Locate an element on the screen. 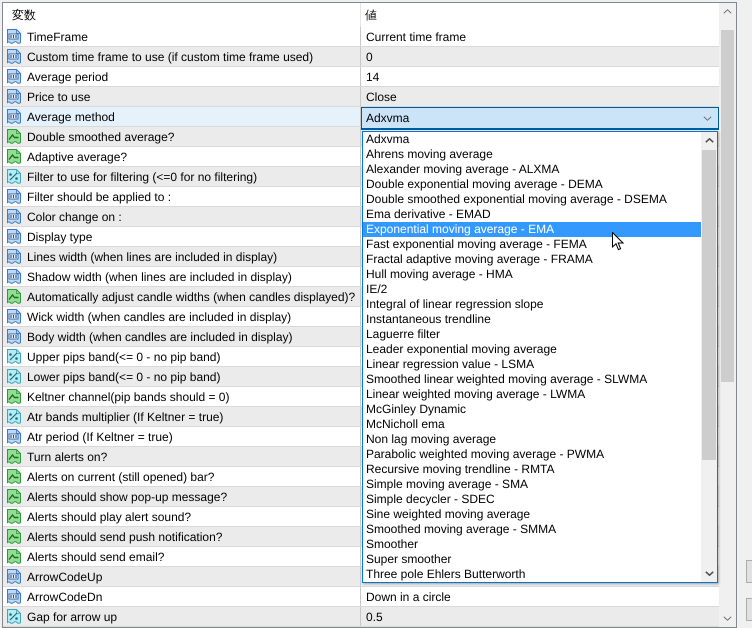 This screenshot has height=628, width=752. table-row: Price to use Close is located at coordinates (361, 97).